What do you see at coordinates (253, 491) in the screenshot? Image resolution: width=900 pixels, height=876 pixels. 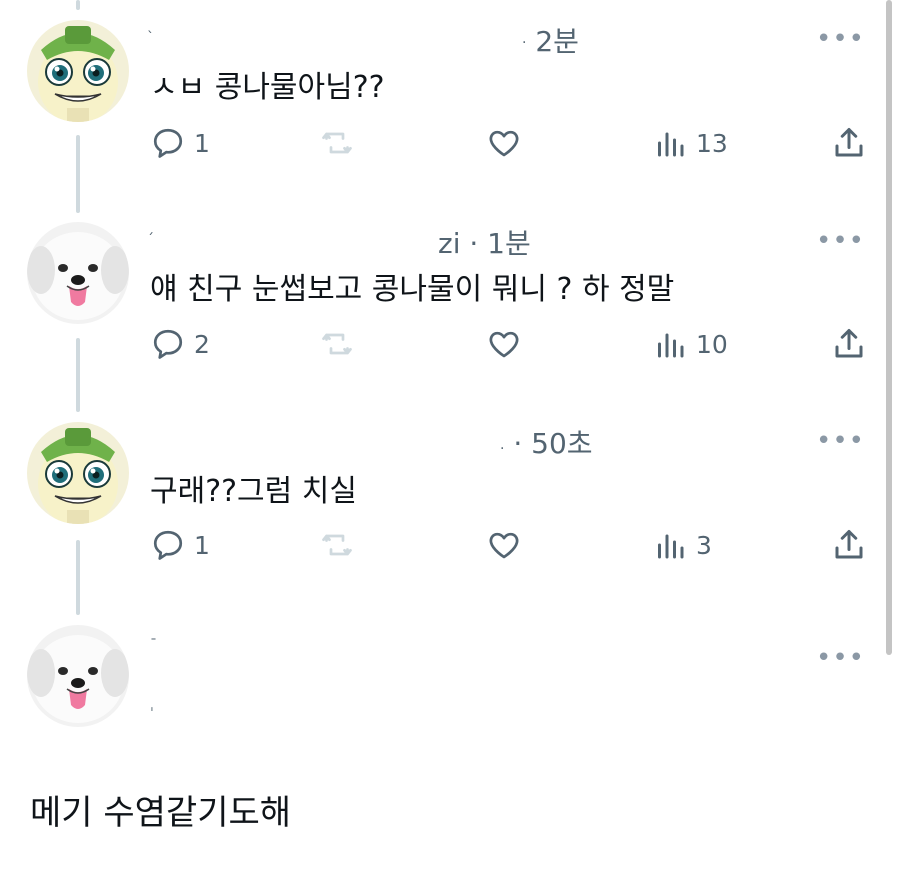 I see `tweet-text: 구래??그럼 치실` at bounding box center [253, 491].